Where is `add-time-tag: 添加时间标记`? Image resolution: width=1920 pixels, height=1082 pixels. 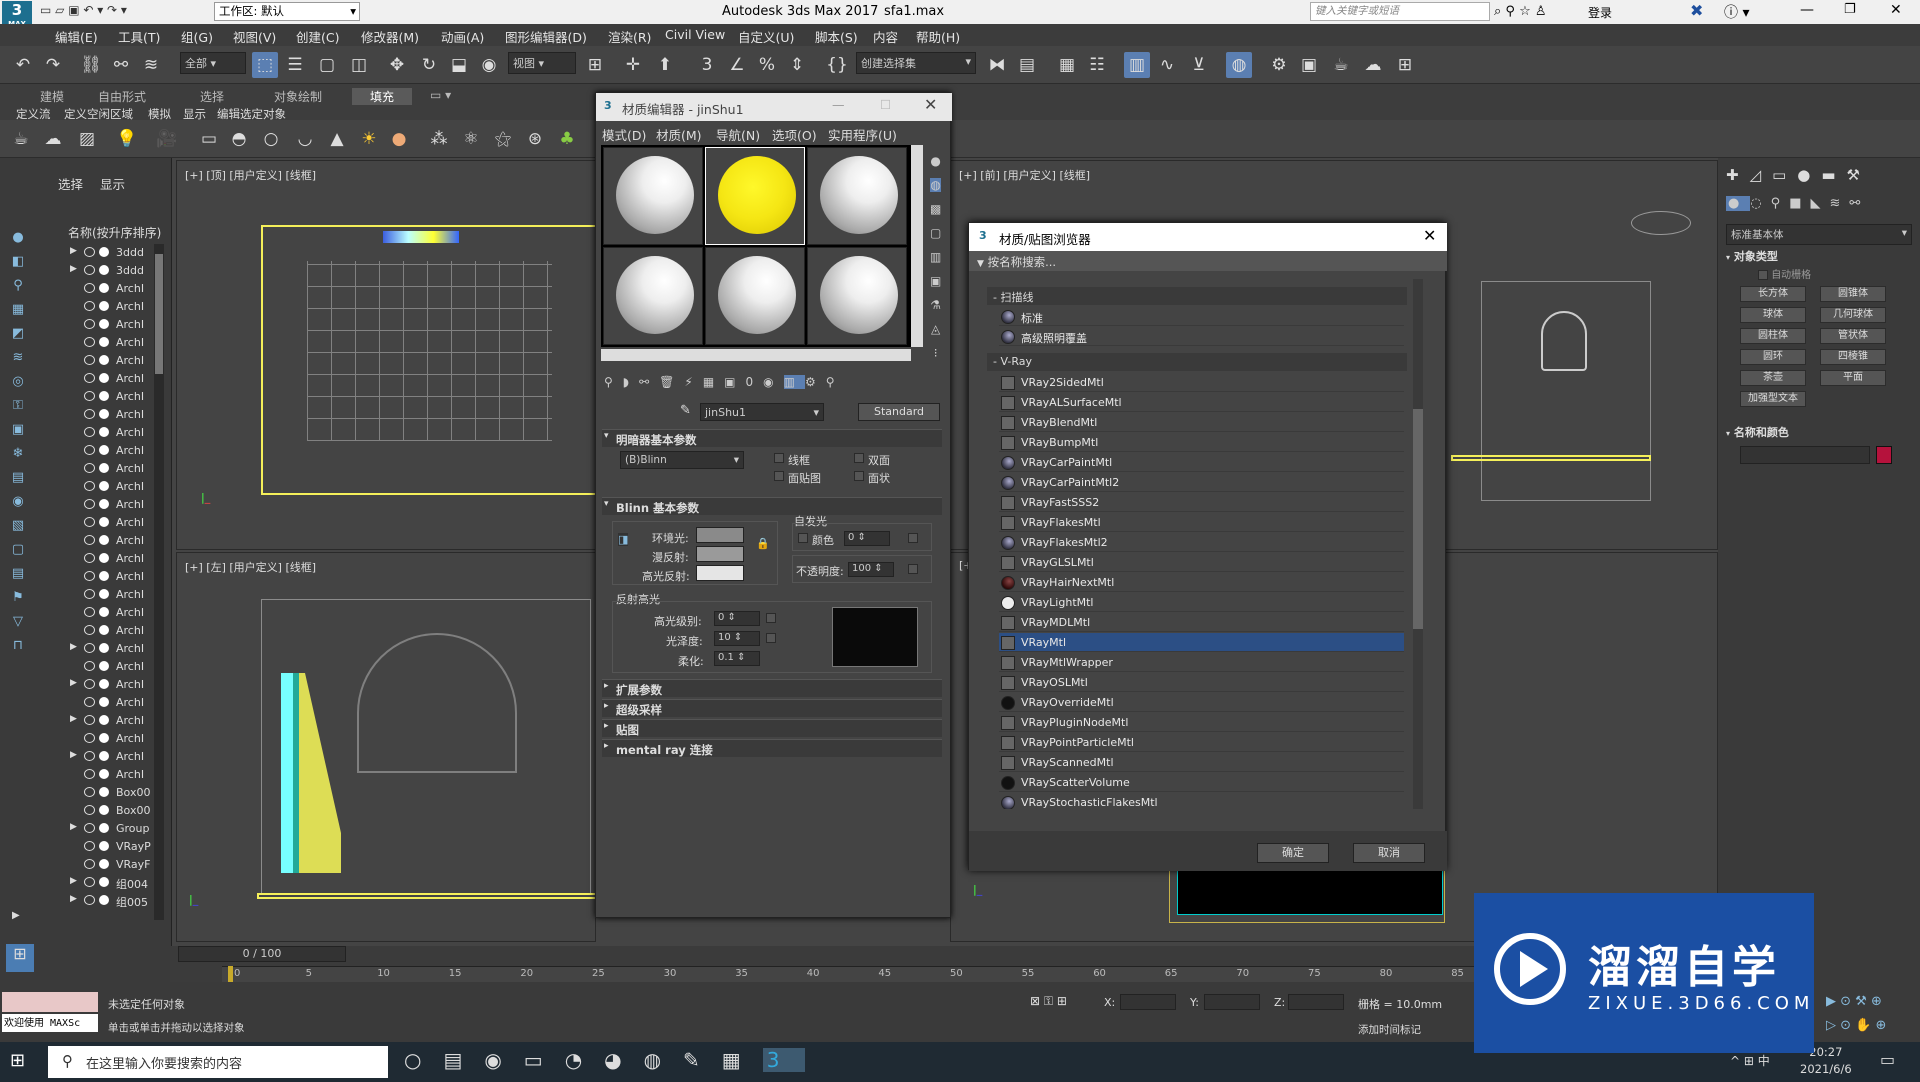 add-time-tag: 添加时间标记 is located at coordinates (1389, 1029).